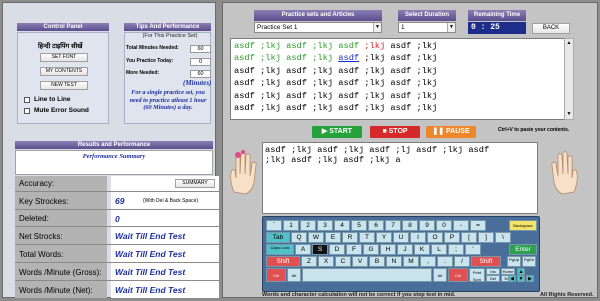 The image size is (600, 301). I want to click on key-0: 0, so click(444, 225).